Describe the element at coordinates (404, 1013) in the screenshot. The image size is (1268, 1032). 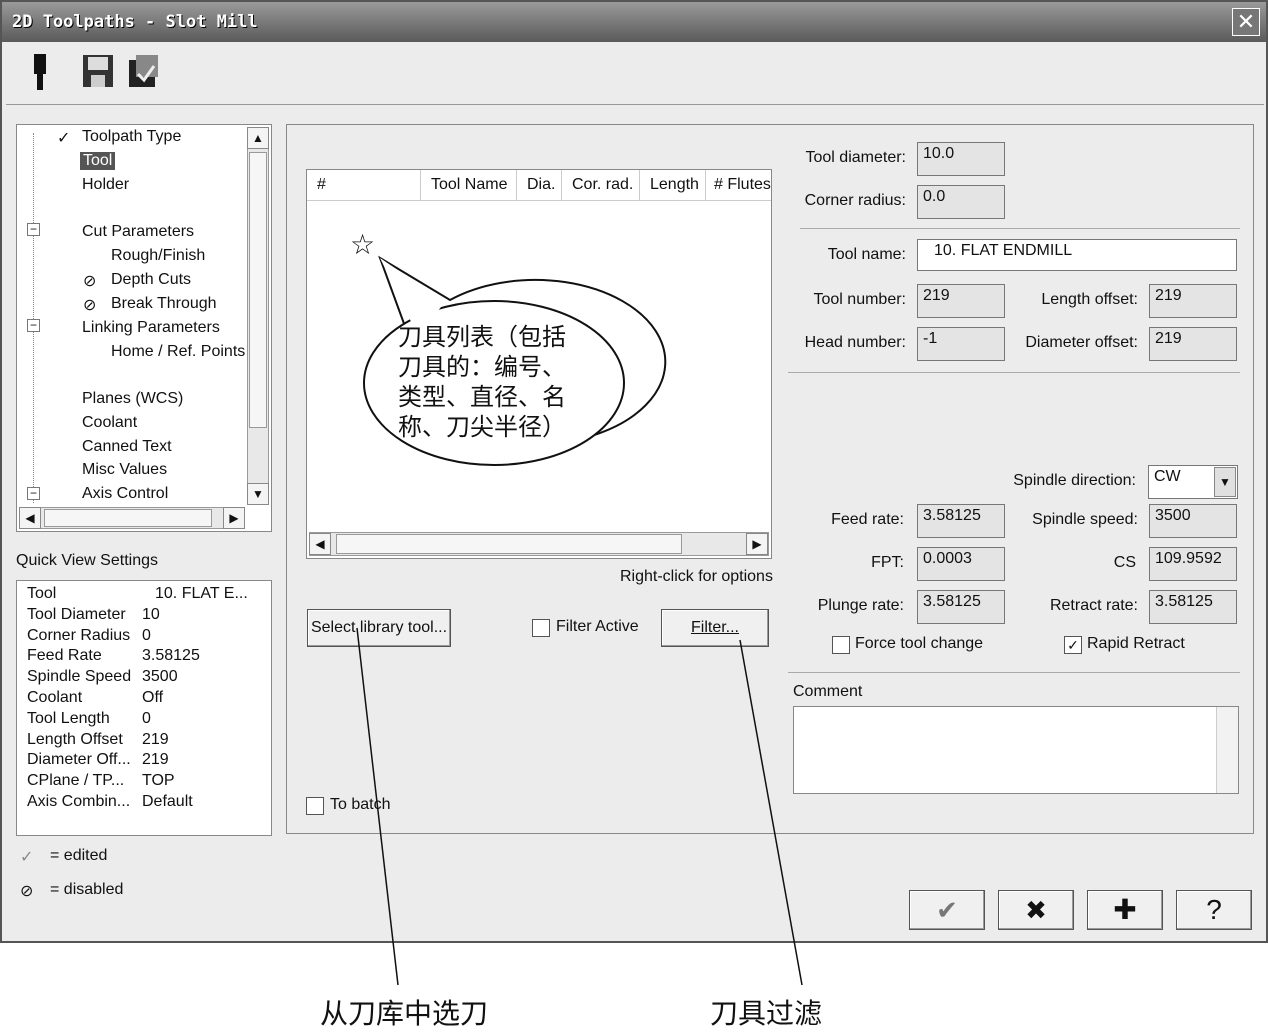
I see `select-tool-caption: 从刀库中选刀` at that location.